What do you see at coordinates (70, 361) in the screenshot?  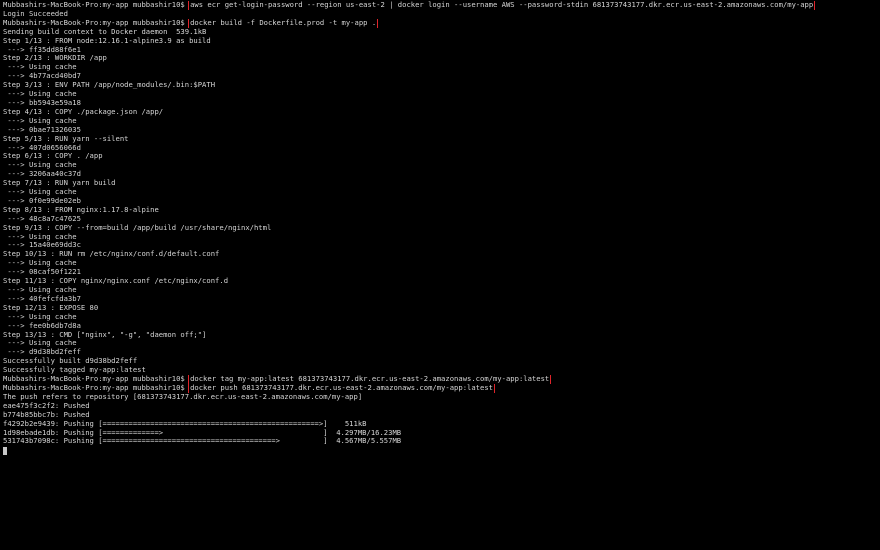 I see `output-line: Successfully built d9d38bd2feff` at bounding box center [70, 361].